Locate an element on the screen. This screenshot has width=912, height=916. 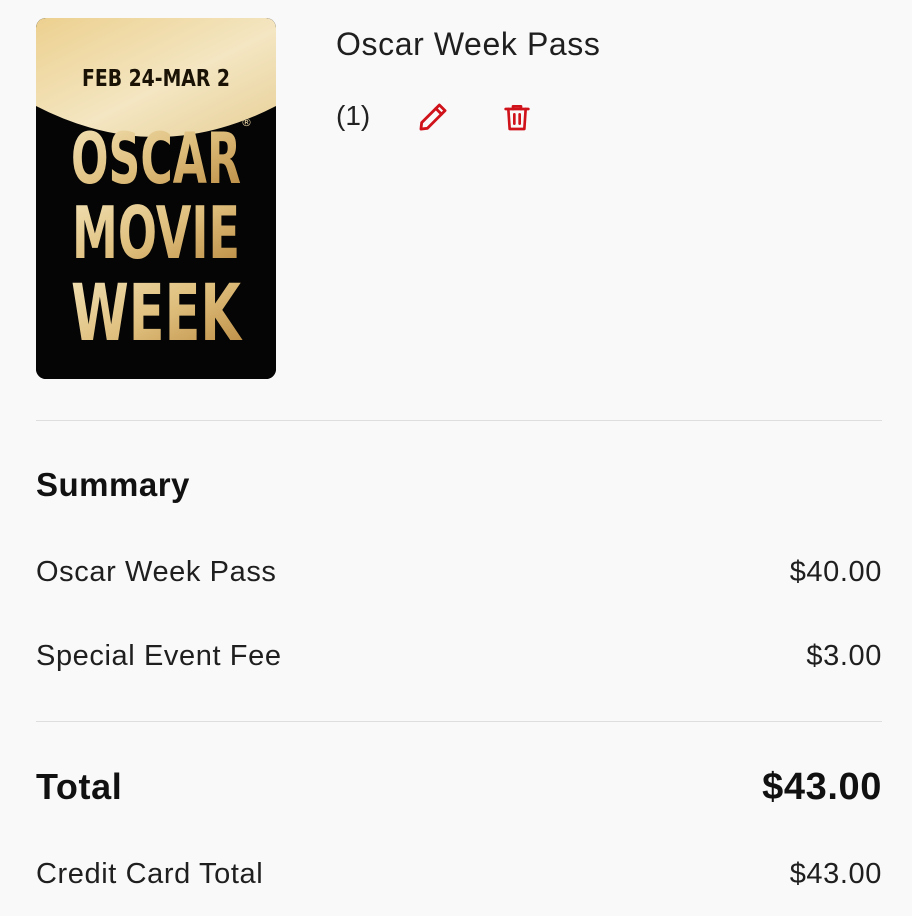
total-amount: $43.00 is located at coordinates (822, 787).